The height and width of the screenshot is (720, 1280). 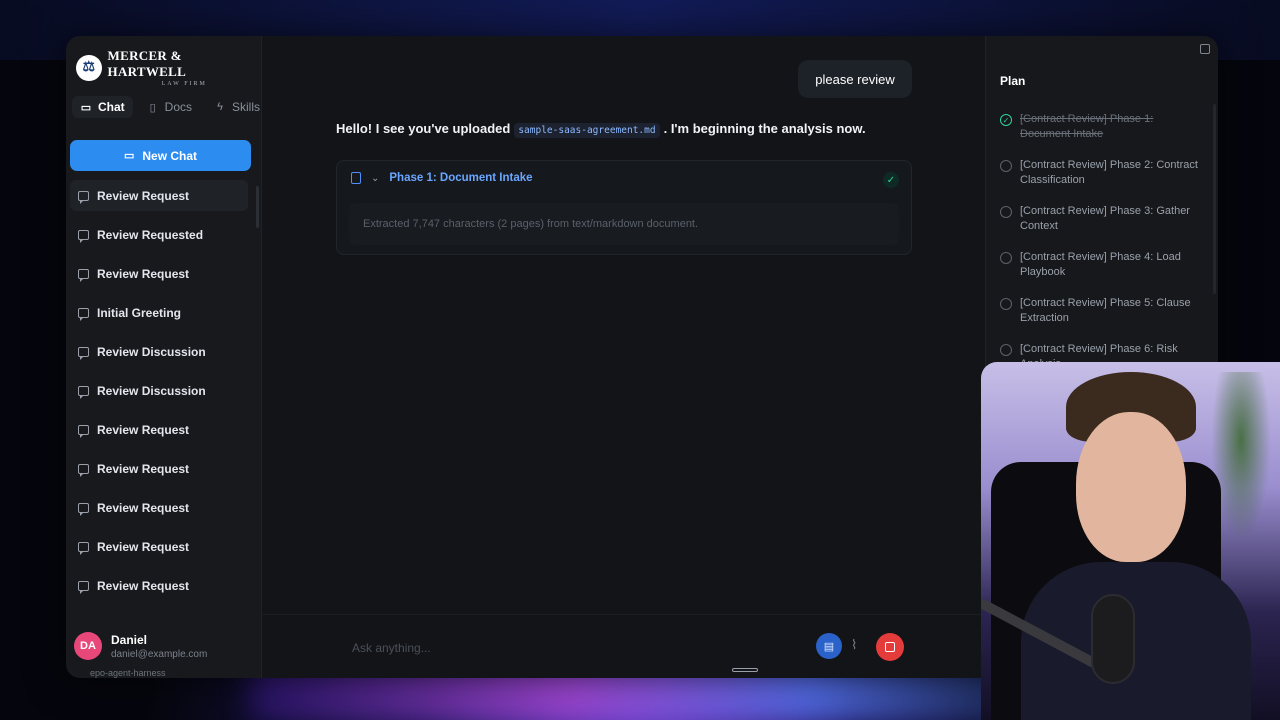 I want to click on brand-logo: ⚖ MERCER & HARTWELL LAW FIRM, so click(x=168, y=67).